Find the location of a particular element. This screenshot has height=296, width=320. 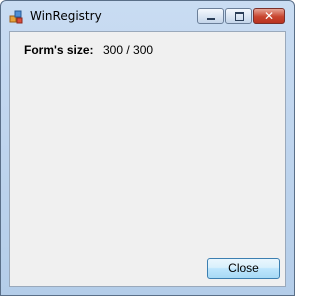

maximize-button is located at coordinates (238, 16).